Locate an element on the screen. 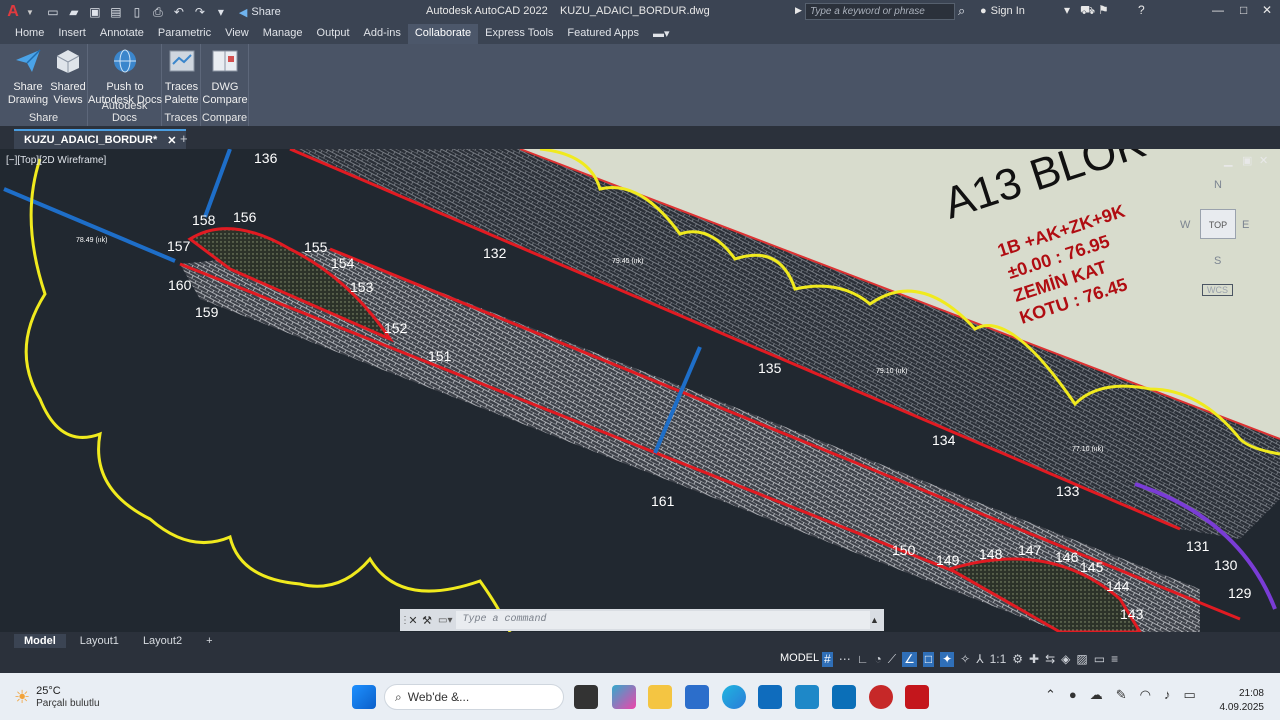  viewport-controls: [−][Top][2D Wireframe] is located at coordinates (56, 160).